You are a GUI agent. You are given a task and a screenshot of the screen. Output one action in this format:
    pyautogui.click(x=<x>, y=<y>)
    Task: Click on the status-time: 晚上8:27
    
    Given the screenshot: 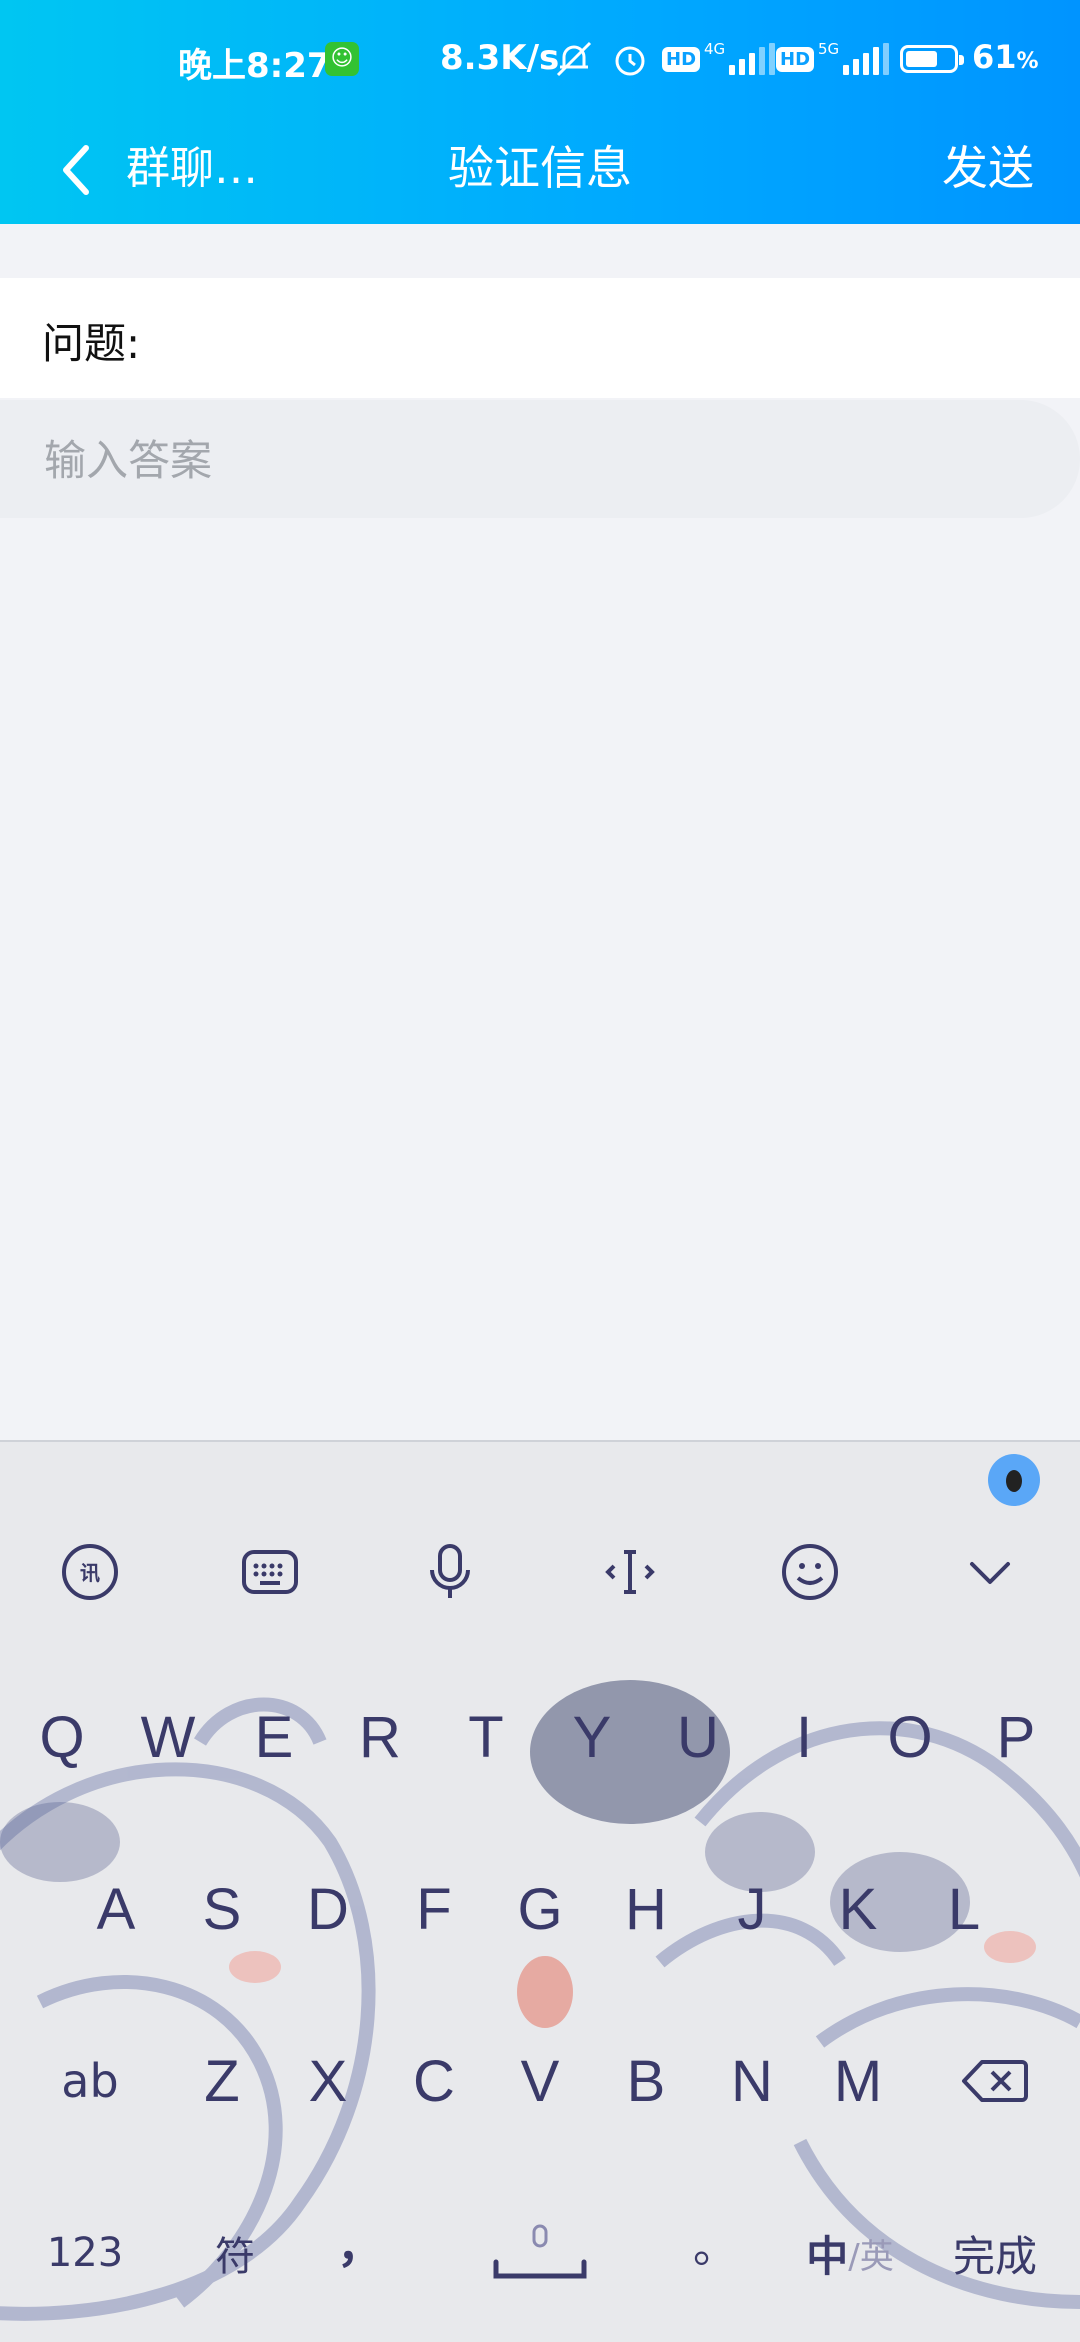 What is the action you would take?
    pyautogui.click(x=254, y=66)
    